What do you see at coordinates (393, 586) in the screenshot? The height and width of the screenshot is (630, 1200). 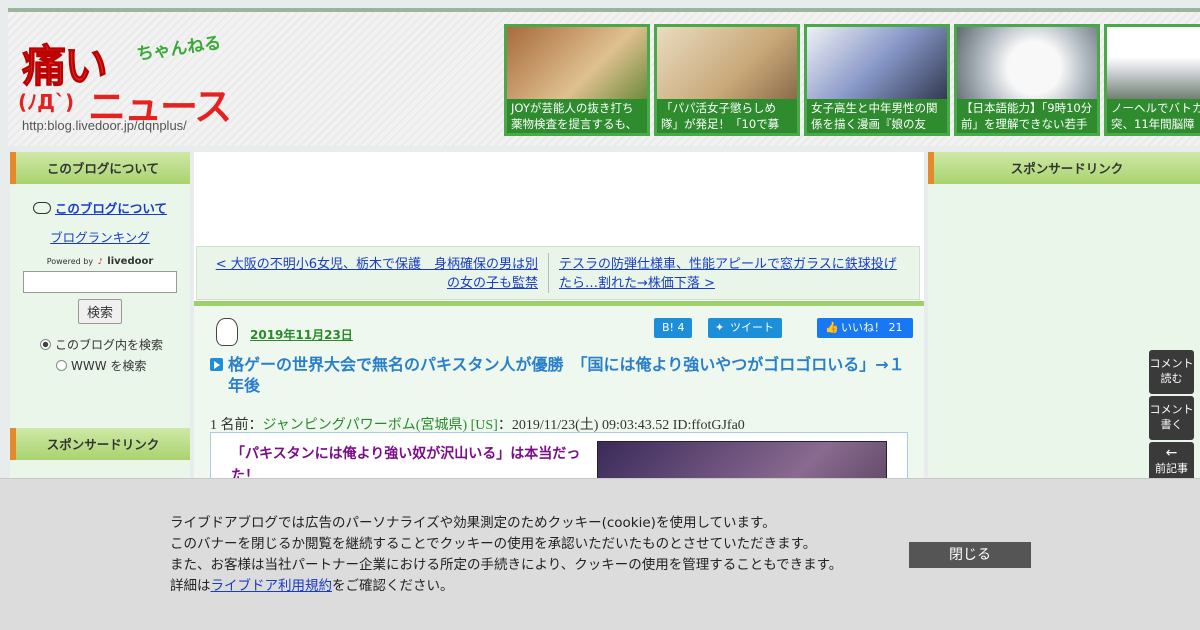 I see `cookie-detail-suffix: をご確認ください。` at bounding box center [393, 586].